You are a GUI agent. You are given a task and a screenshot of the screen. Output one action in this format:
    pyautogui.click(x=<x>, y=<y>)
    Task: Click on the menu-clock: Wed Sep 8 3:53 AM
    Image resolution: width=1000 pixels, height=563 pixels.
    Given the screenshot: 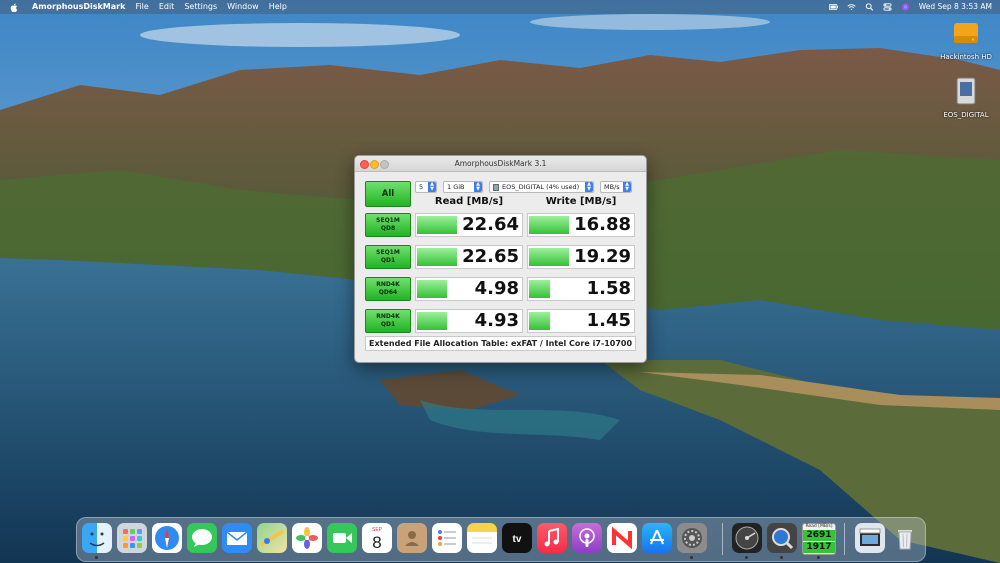 What is the action you would take?
    pyautogui.click(x=955, y=7)
    